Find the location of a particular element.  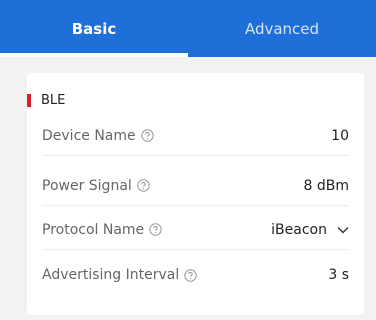

protocol-name-value: iBeacon is located at coordinates (299, 229).